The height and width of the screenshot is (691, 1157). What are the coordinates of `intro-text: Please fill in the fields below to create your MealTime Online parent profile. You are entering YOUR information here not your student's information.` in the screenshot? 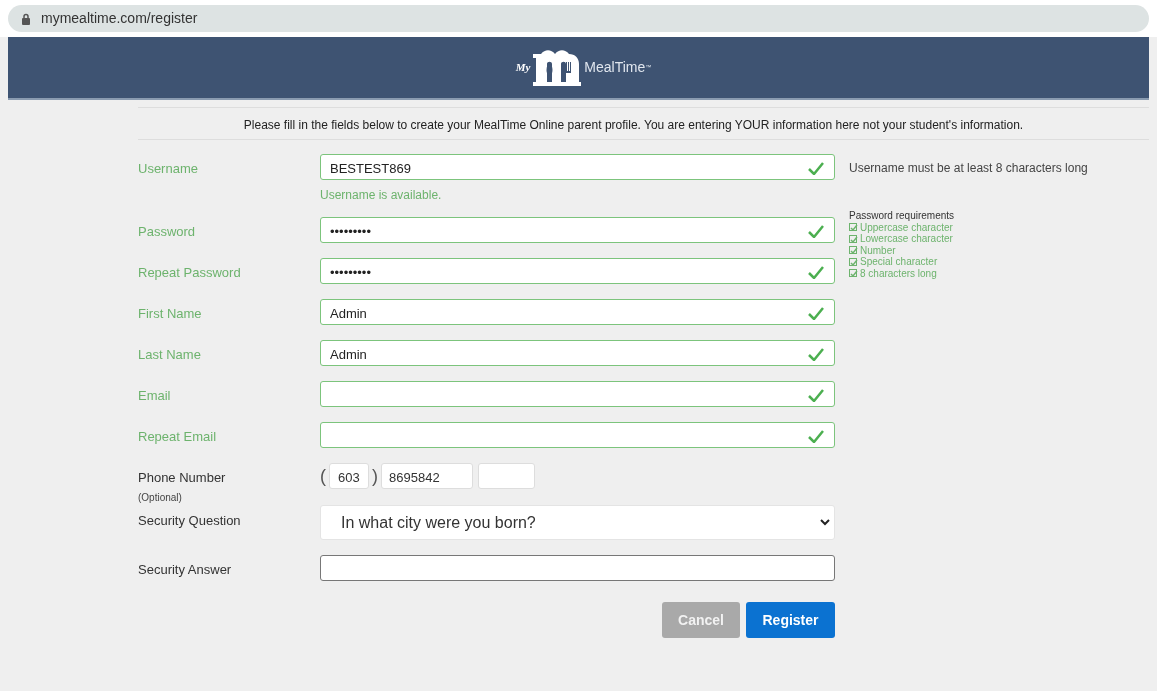 It's located at (633, 125).